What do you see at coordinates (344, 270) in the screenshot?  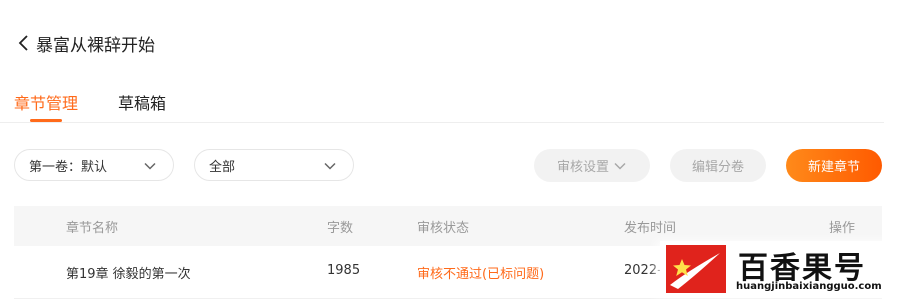 I see `word-count: 1985` at bounding box center [344, 270].